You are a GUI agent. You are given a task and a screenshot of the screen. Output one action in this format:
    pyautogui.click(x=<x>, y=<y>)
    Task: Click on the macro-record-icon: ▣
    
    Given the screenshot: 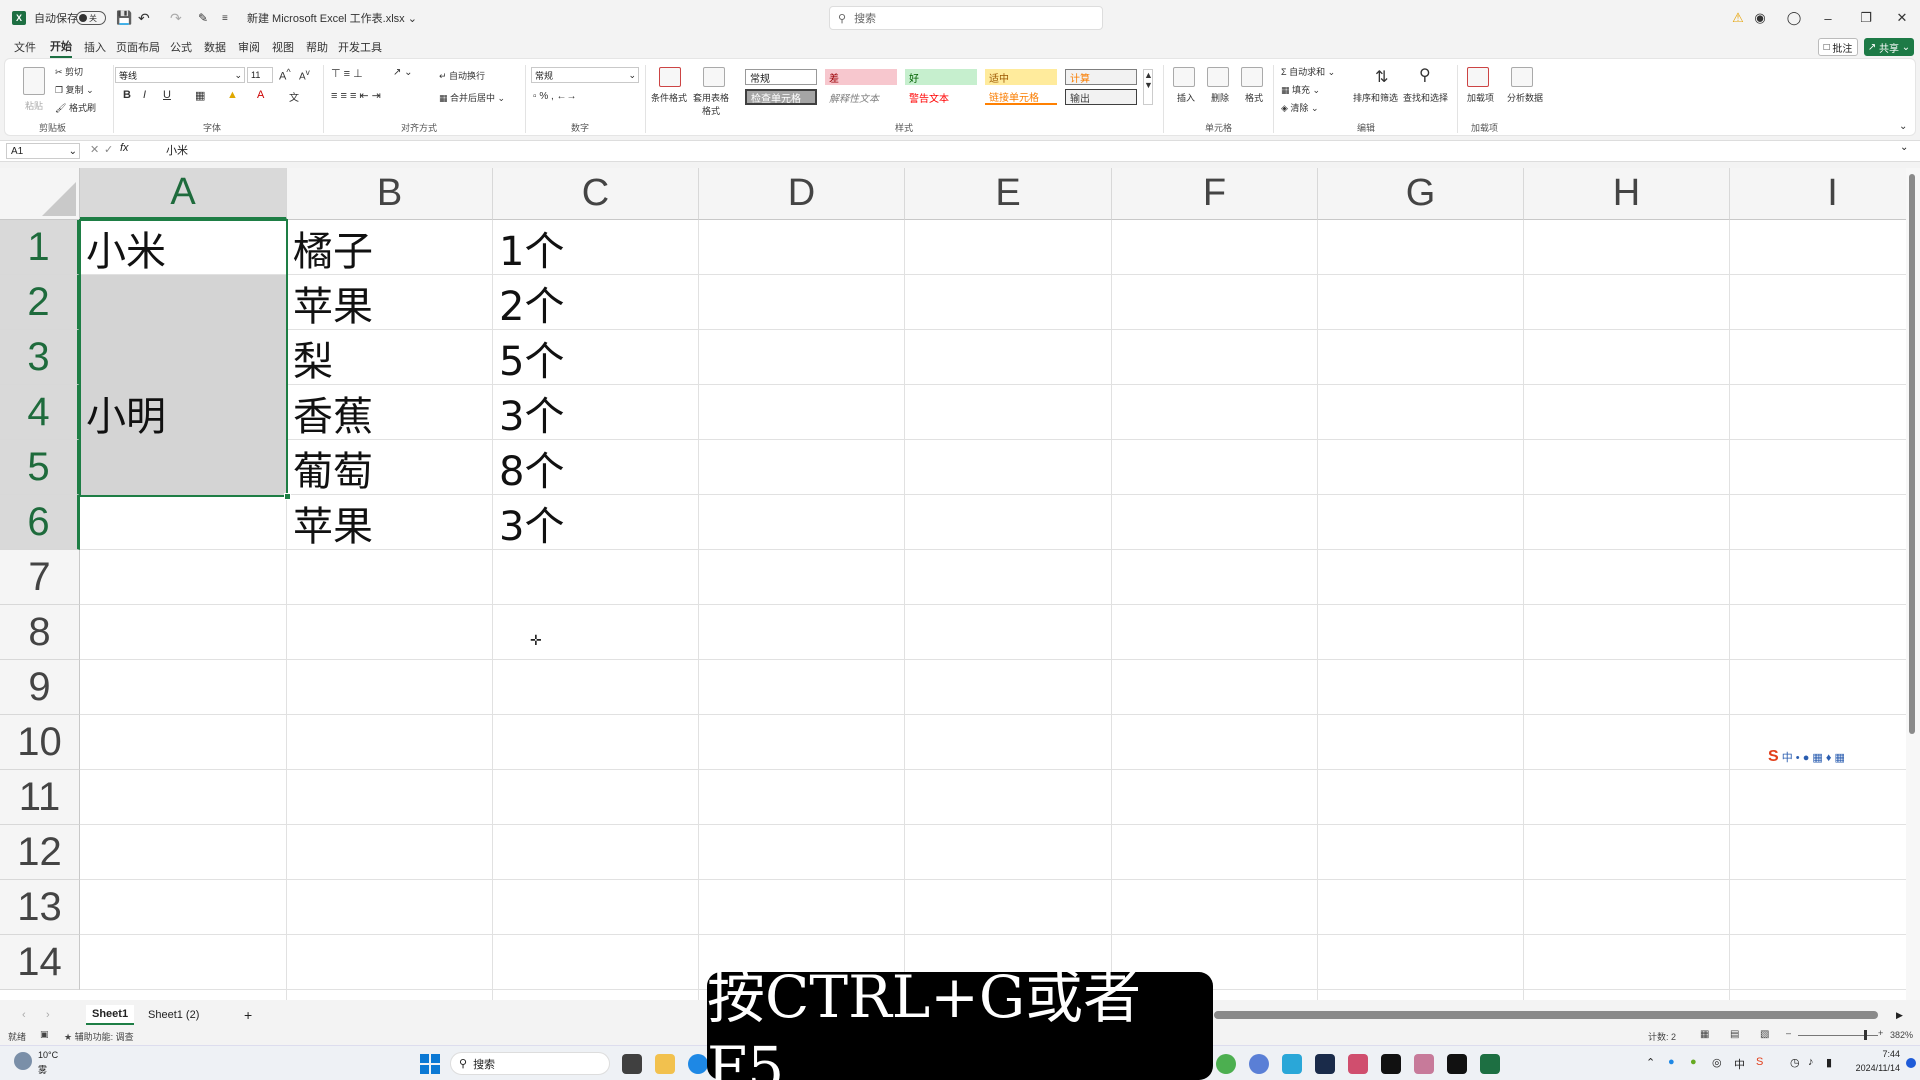 What is the action you would take?
    pyautogui.click(x=44, y=1034)
    